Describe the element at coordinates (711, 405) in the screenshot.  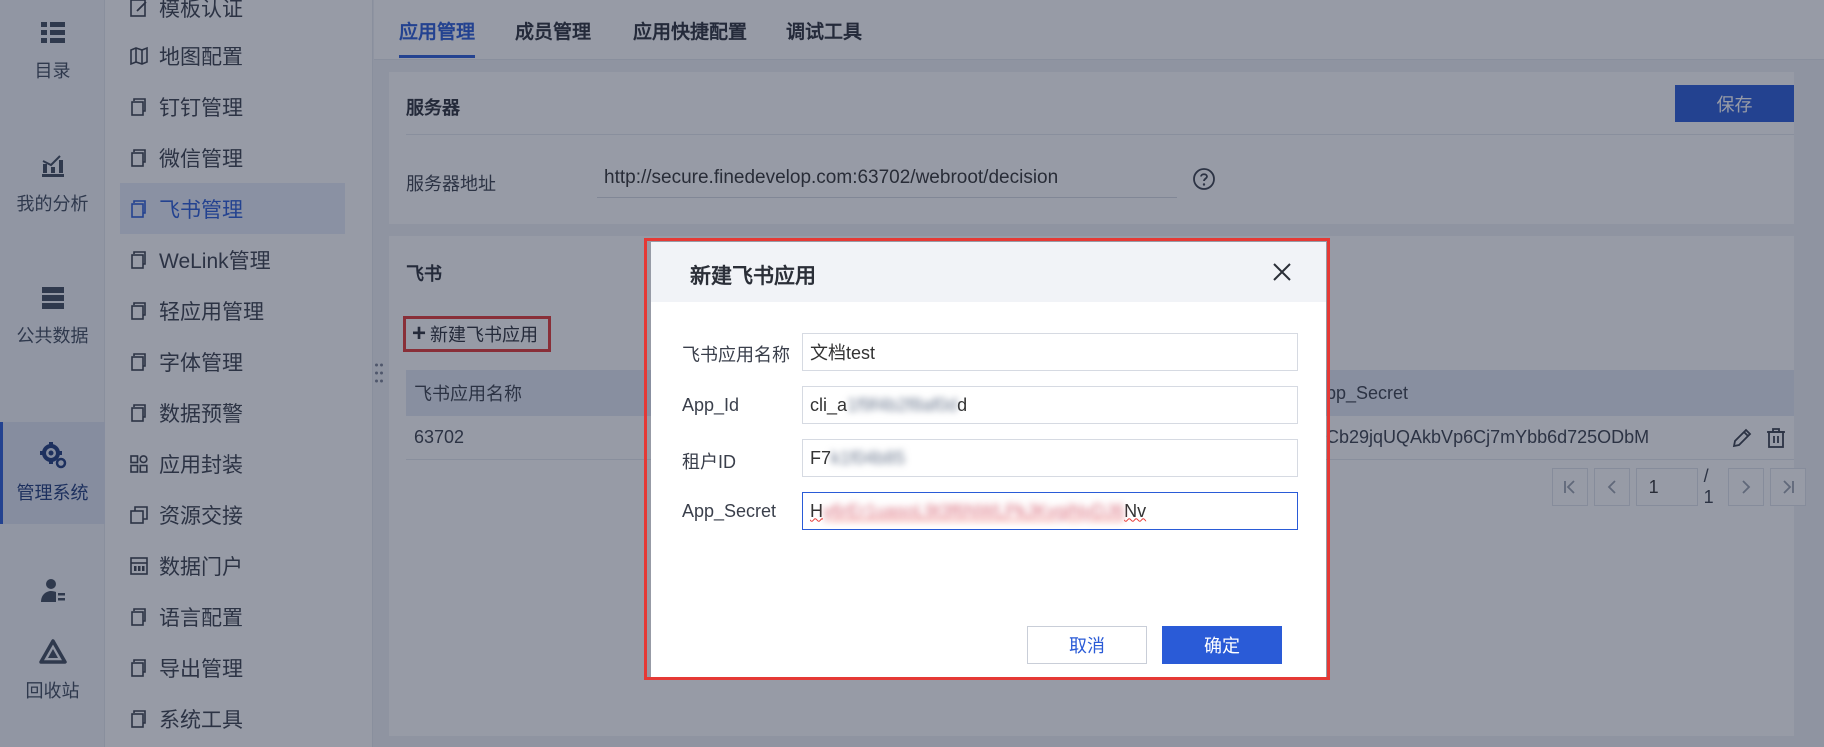
I see `app-id-label: App_Id` at that location.